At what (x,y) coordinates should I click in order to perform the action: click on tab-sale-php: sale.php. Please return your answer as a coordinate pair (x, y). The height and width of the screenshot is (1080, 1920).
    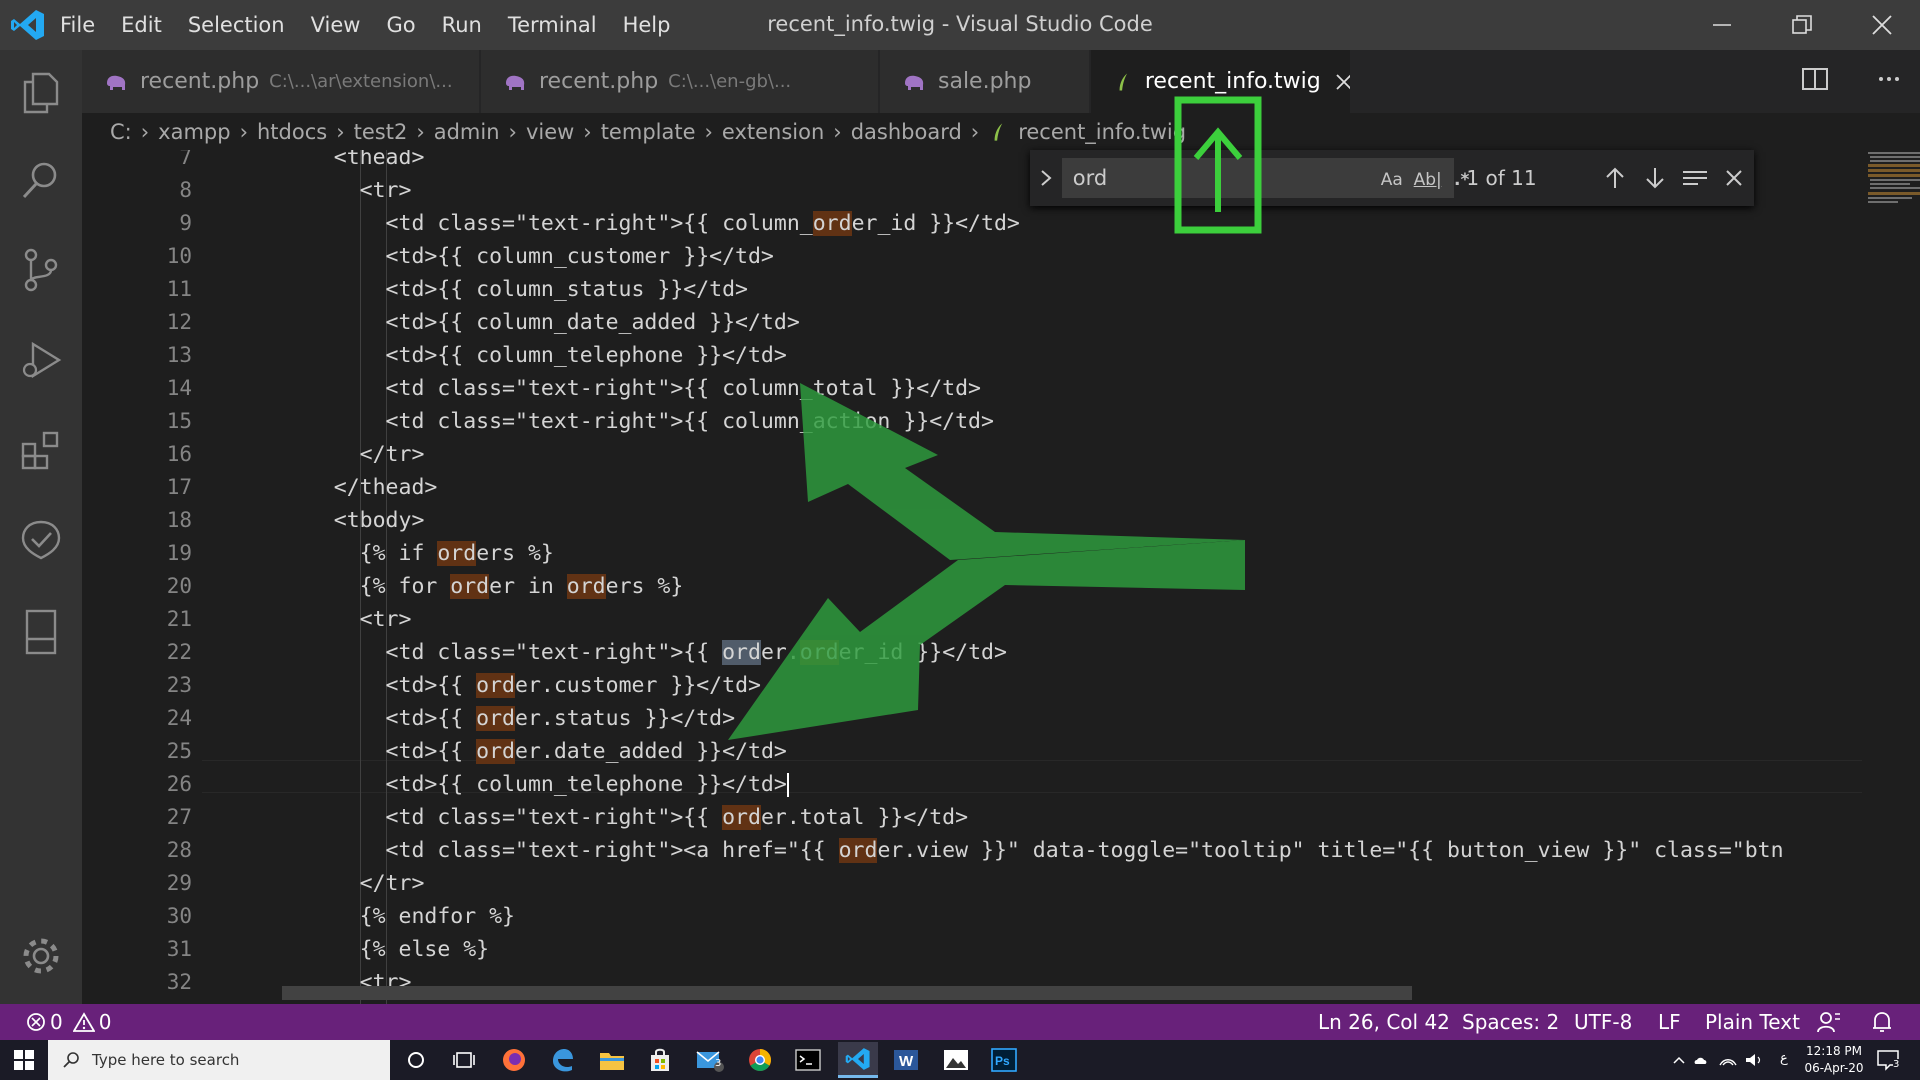
    Looking at the image, I should click on (985, 81).